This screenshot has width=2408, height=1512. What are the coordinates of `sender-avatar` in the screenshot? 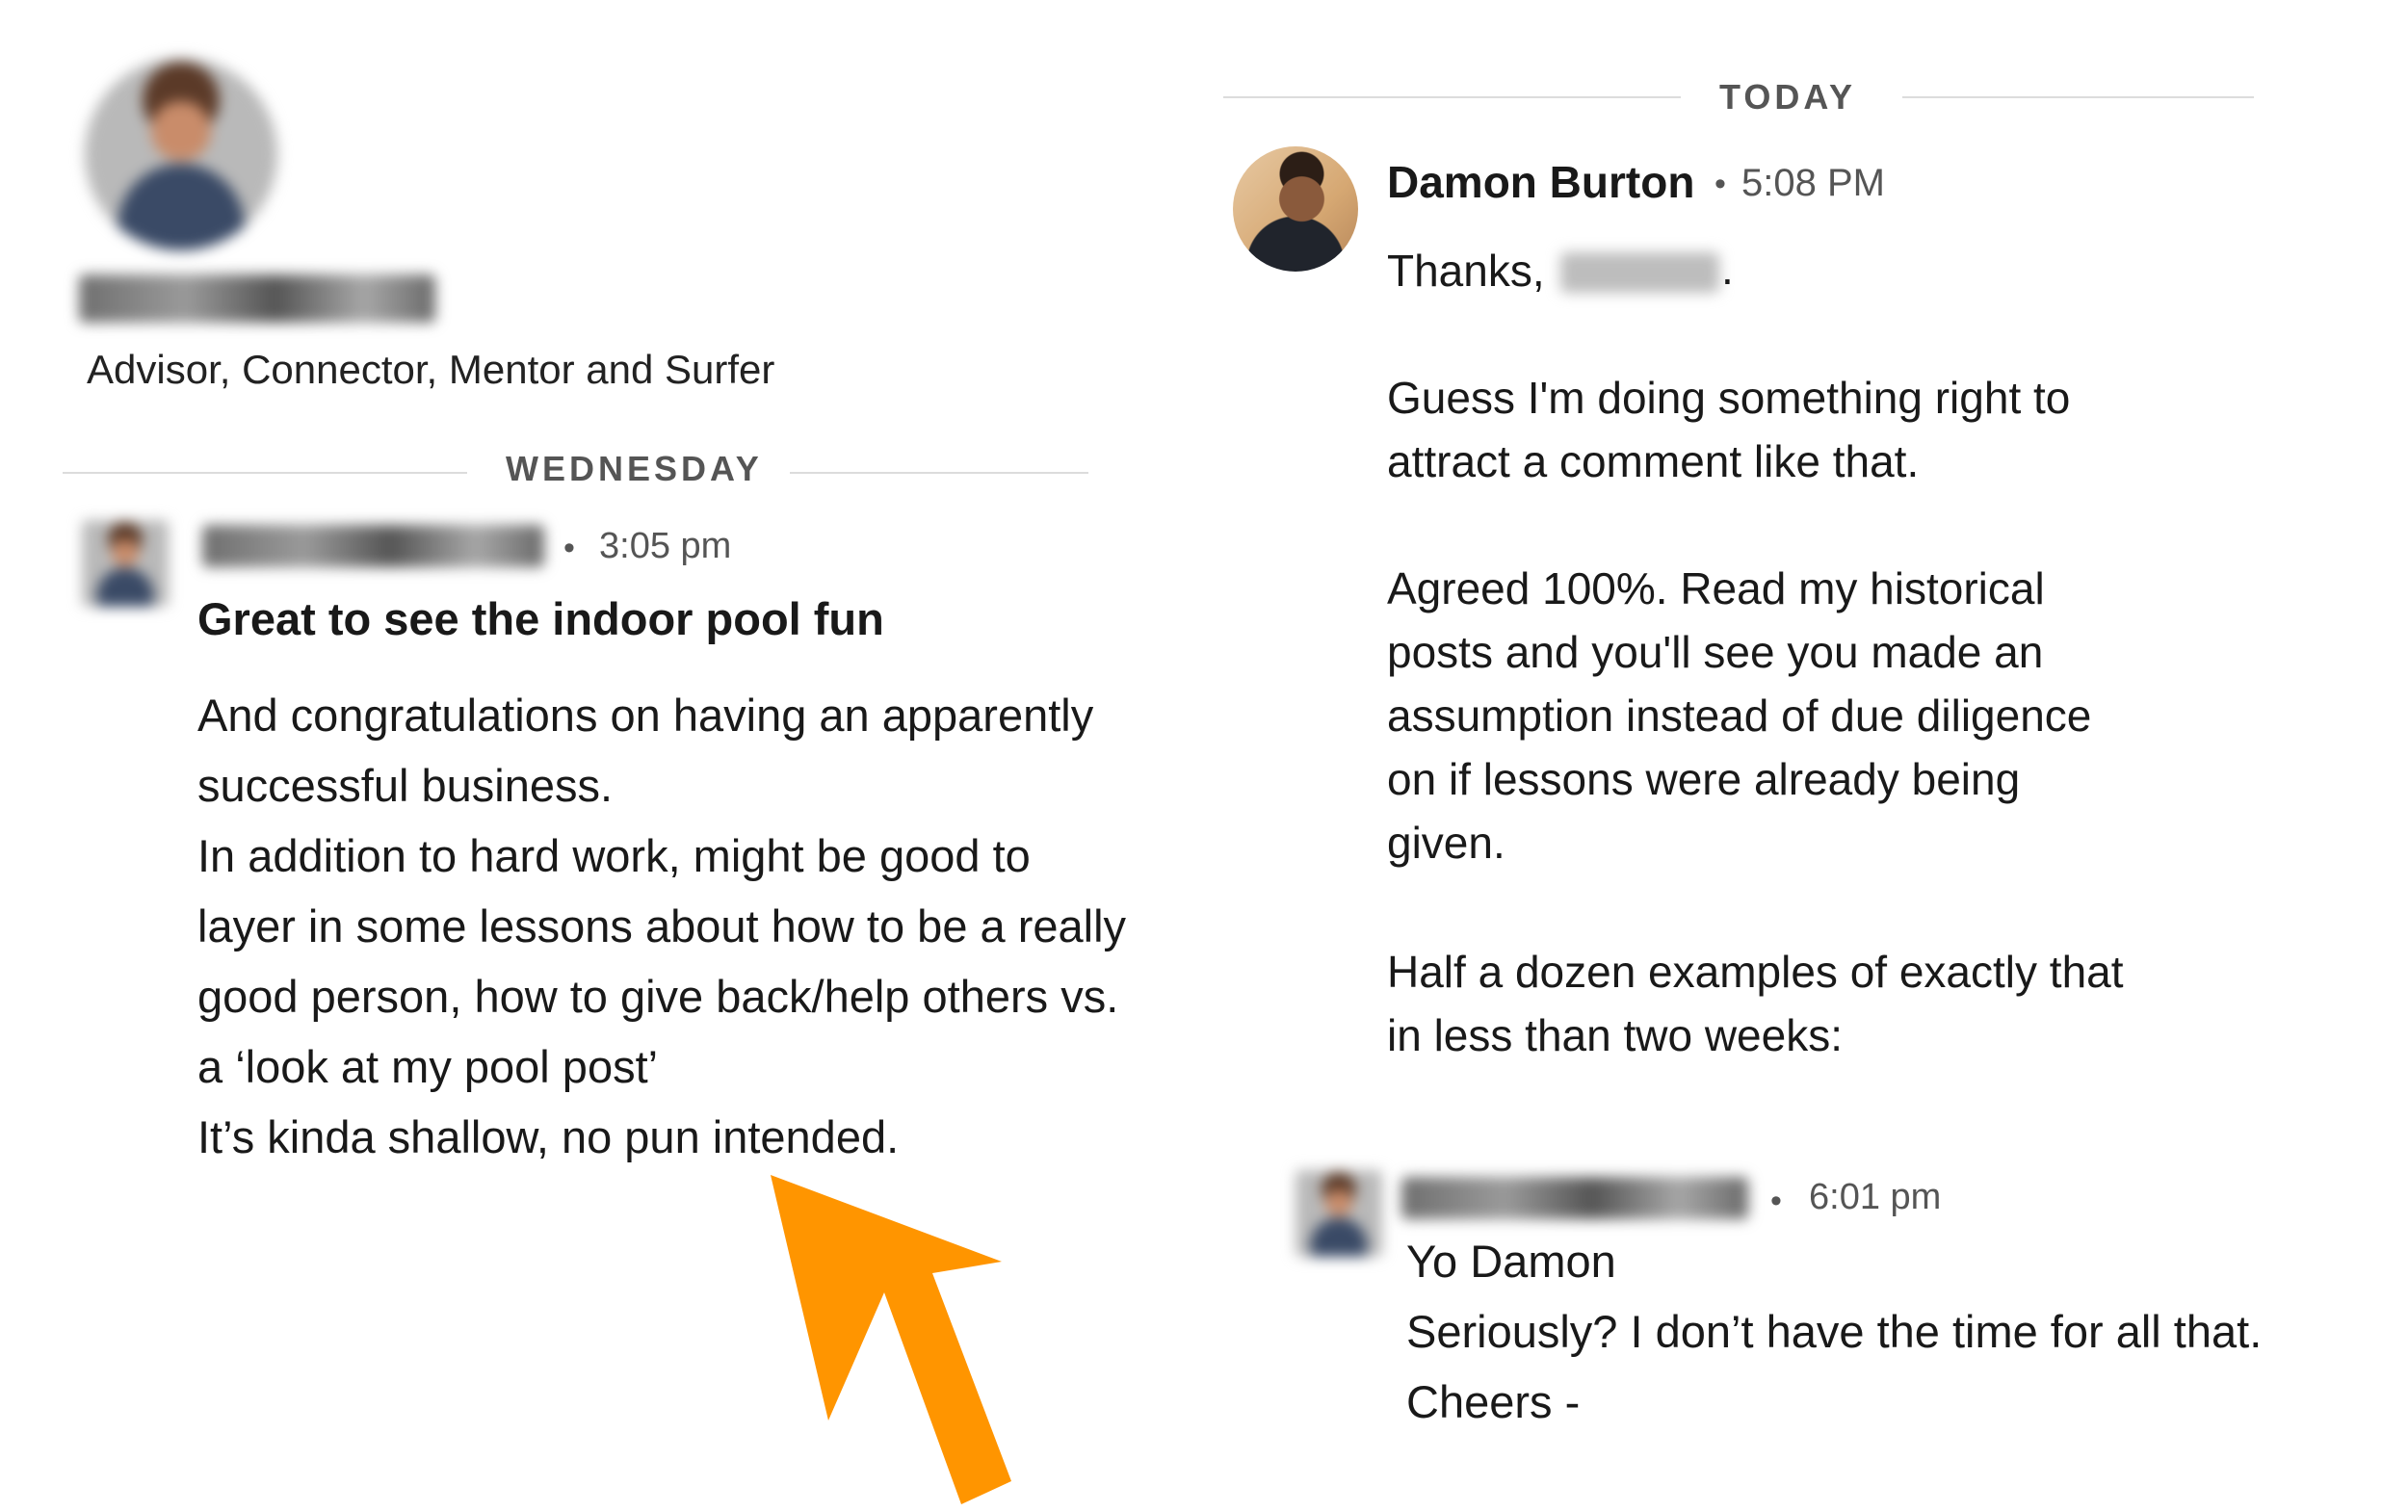 It's located at (125, 563).